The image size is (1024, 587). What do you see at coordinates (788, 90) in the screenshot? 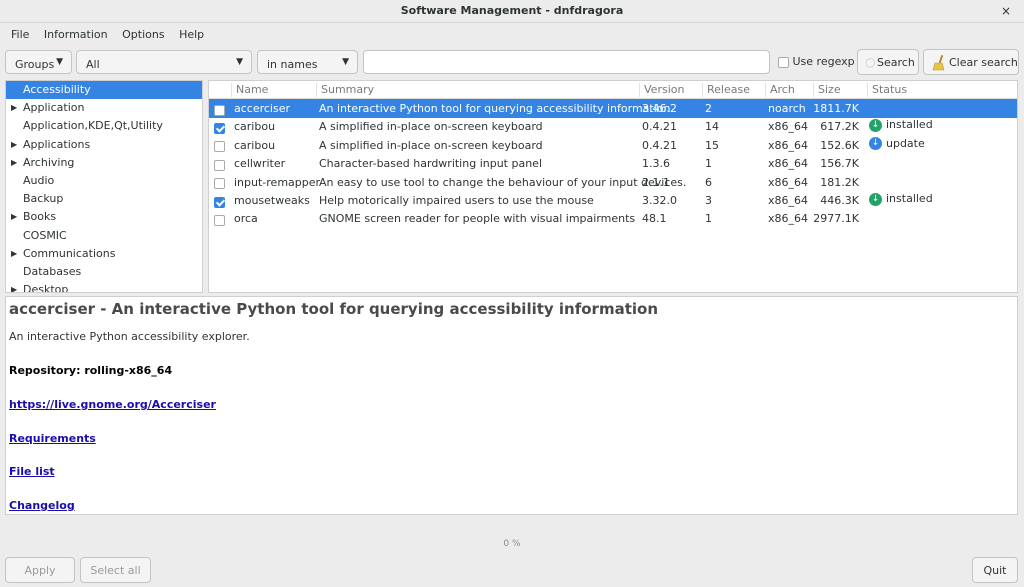
I see `header-arch: Arch` at bounding box center [788, 90].